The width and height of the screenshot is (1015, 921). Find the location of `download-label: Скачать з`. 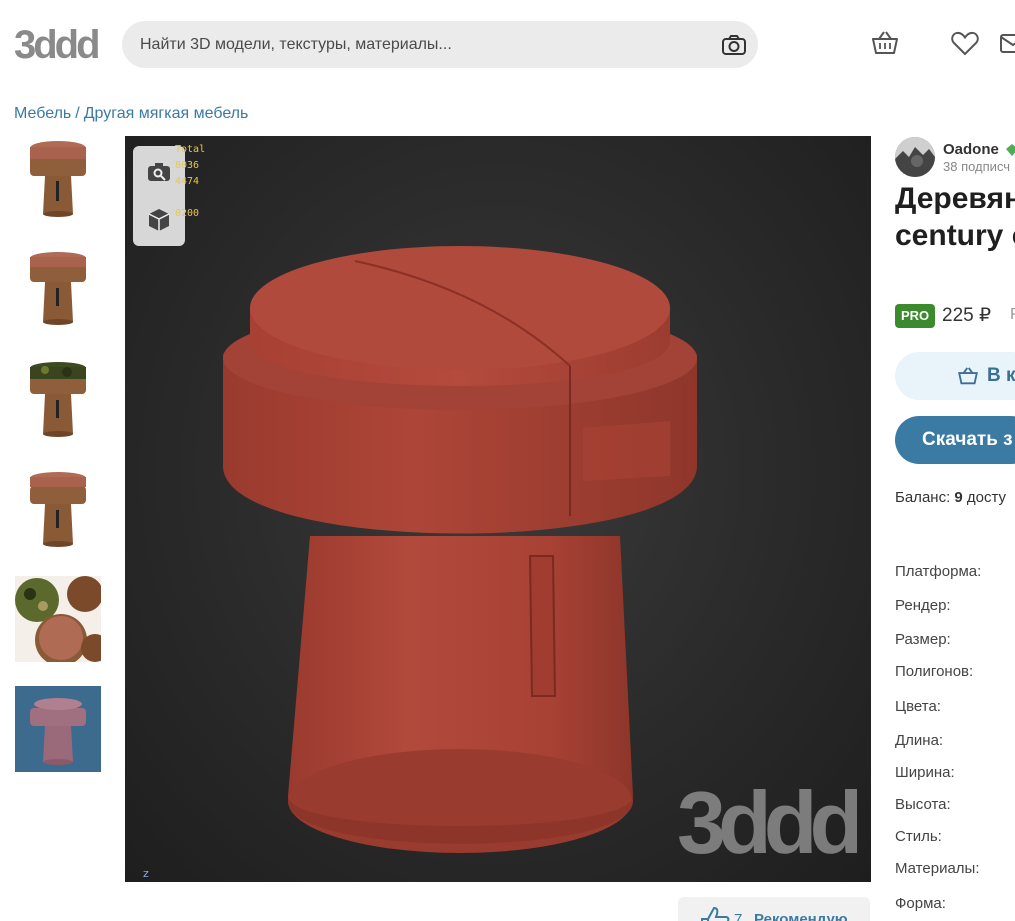

download-label: Скачать з is located at coordinates (967, 439).